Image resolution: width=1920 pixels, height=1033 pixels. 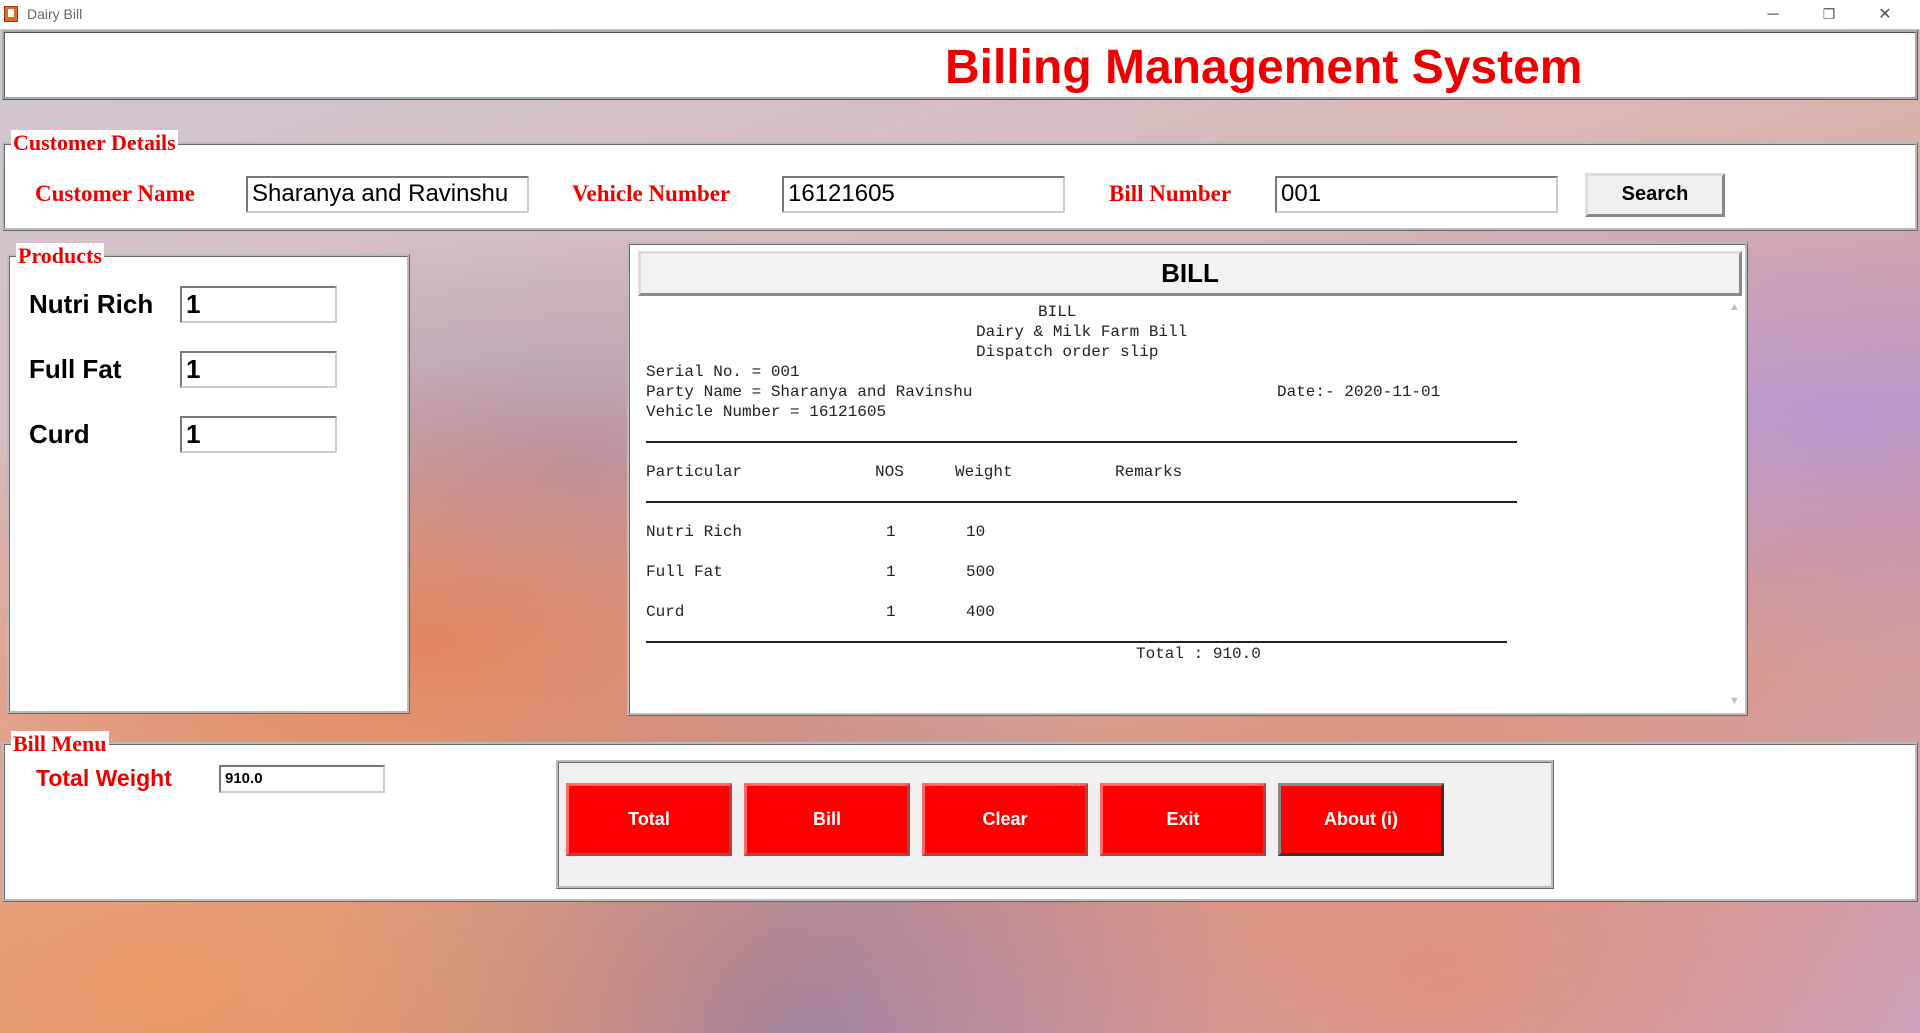 What do you see at coordinates (55, 14) in the screenshot?
I see `window-title: Dairy Bill` at bounding box center [55, 14].